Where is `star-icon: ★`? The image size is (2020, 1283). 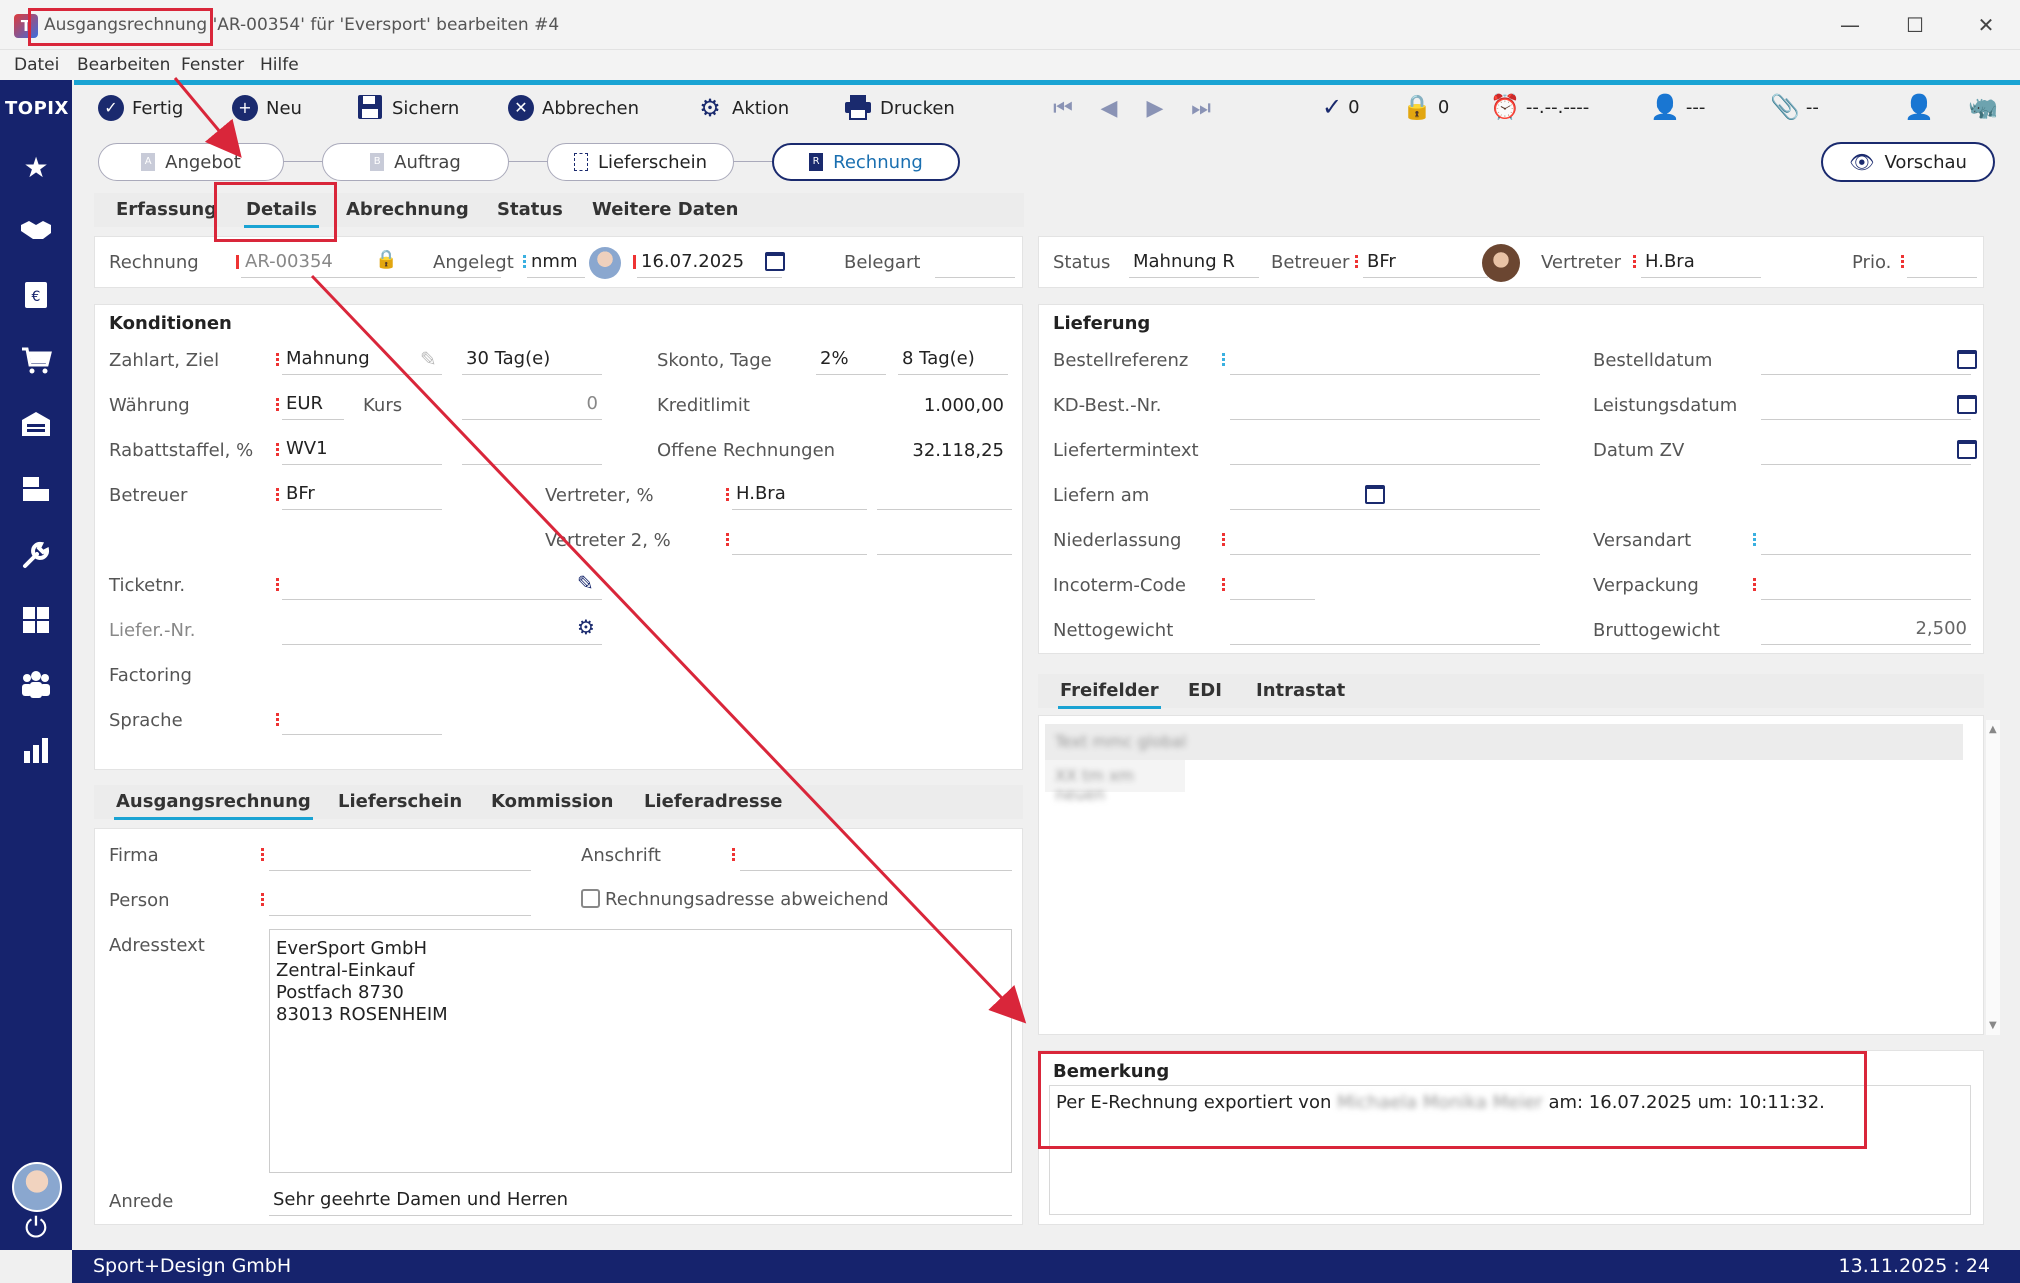
star-icon: ★ is located at coordinates (36, 168).